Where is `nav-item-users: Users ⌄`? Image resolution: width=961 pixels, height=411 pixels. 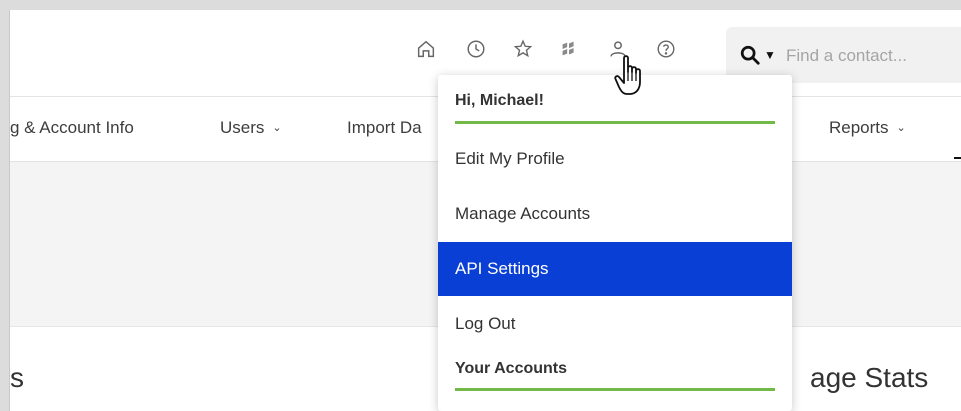 nav-item-users: Users ⌄ is located at coordinates (251, 128).